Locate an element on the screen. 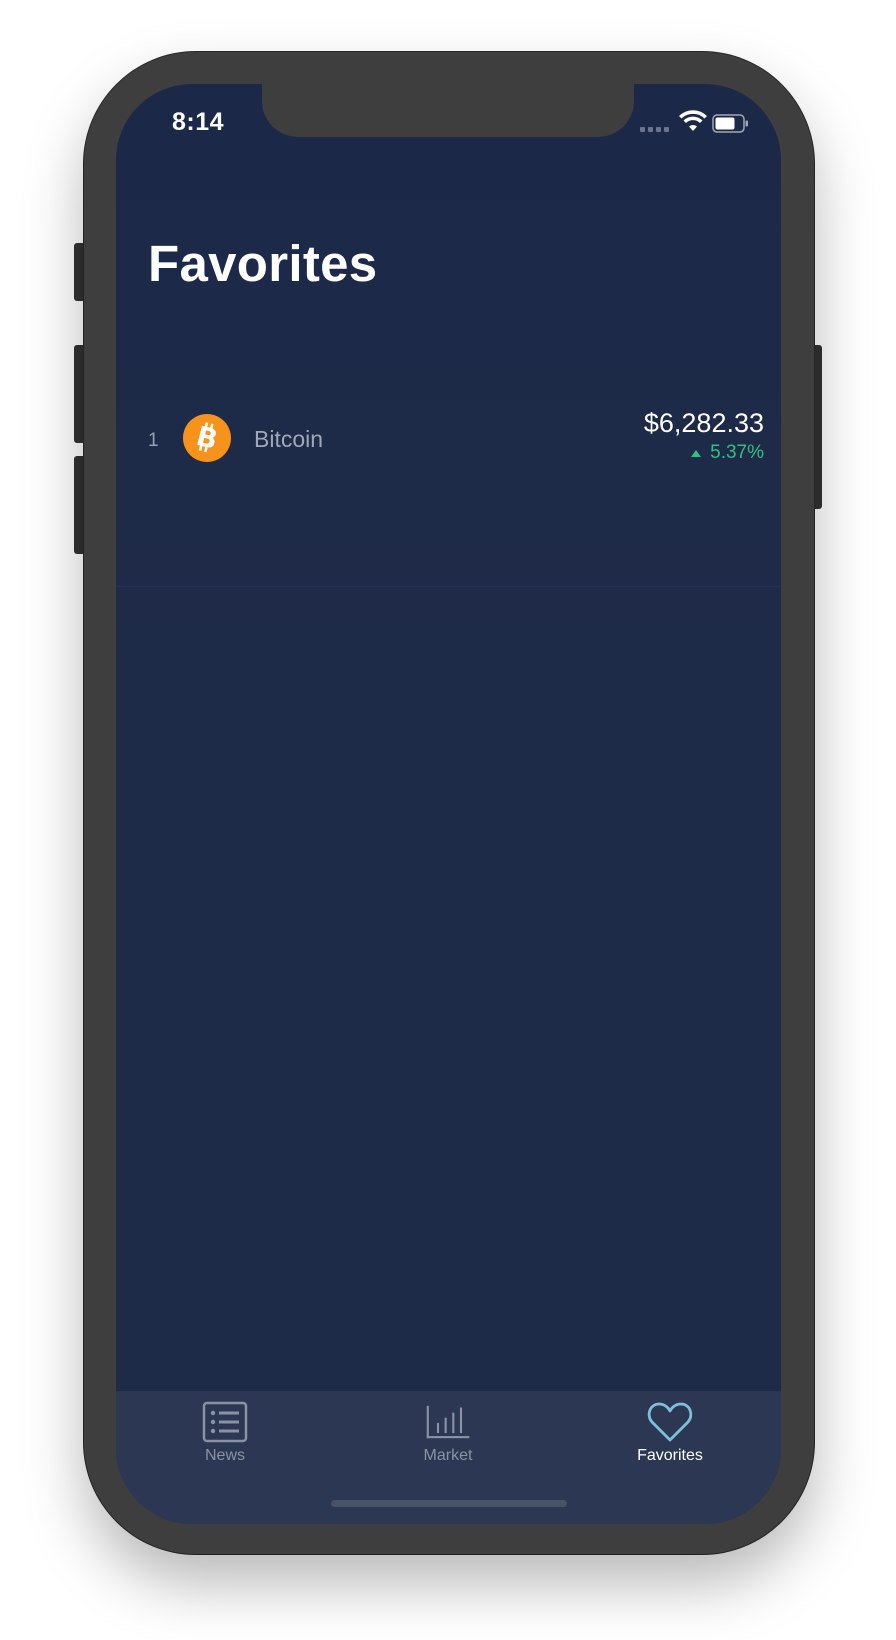 This screenshot has height=1640, width=896. wifi-icon is located at coordinates (693, 120).